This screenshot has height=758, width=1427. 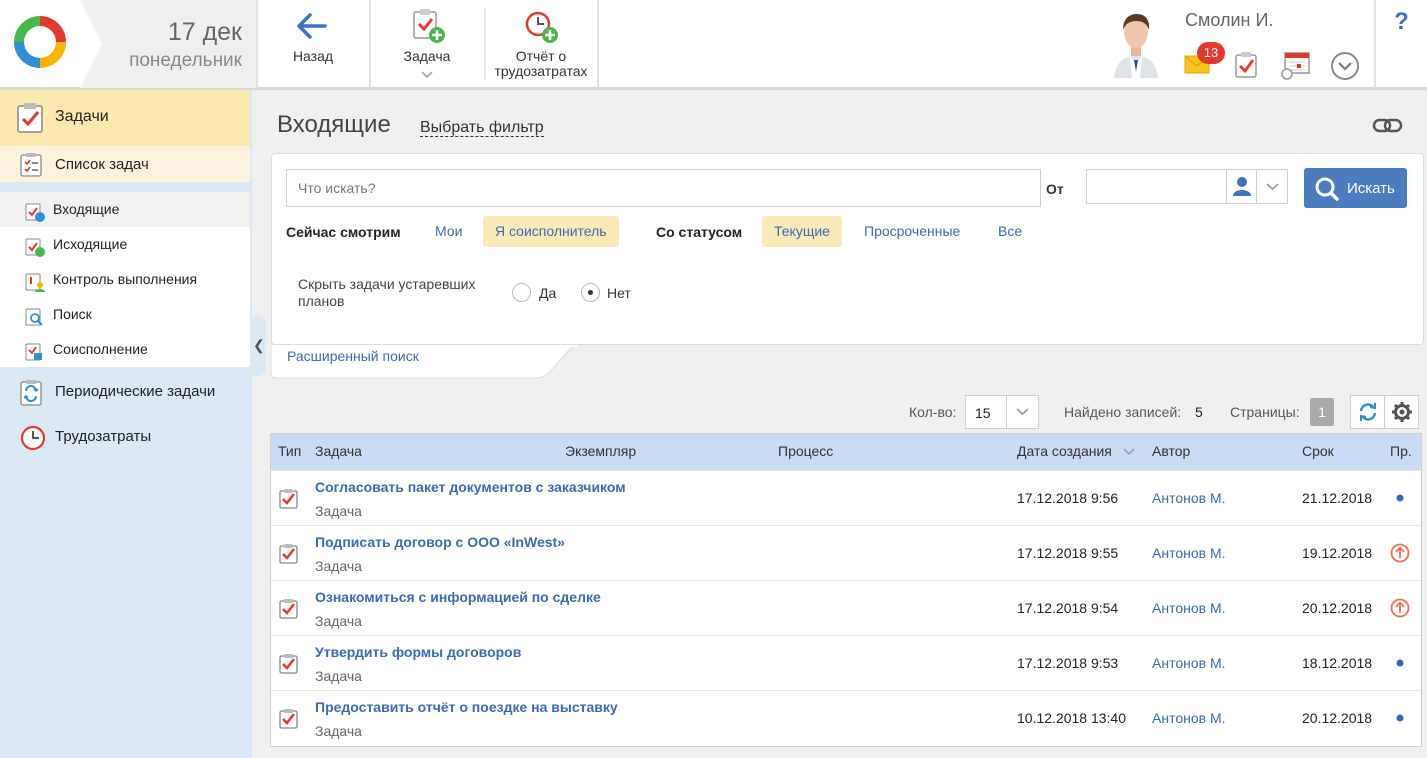 I want to click on calendar-button, so click(x=1296, y=65).